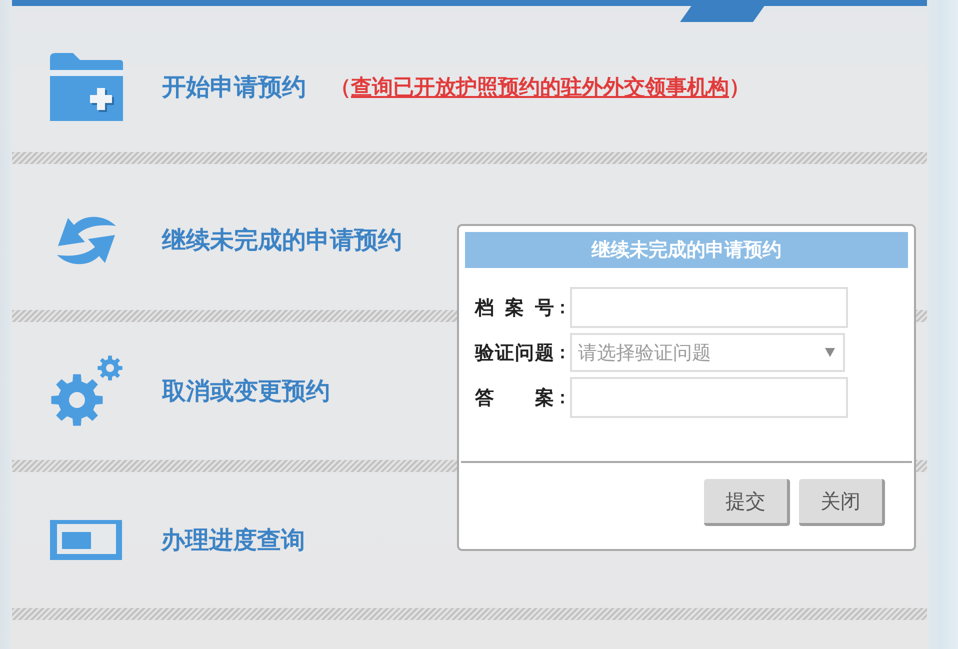 The width and height of the screenshot is (958, 649). Describe the element at coordinates (340, 87) in the screenshot. I see `open-paren: （` at that location.